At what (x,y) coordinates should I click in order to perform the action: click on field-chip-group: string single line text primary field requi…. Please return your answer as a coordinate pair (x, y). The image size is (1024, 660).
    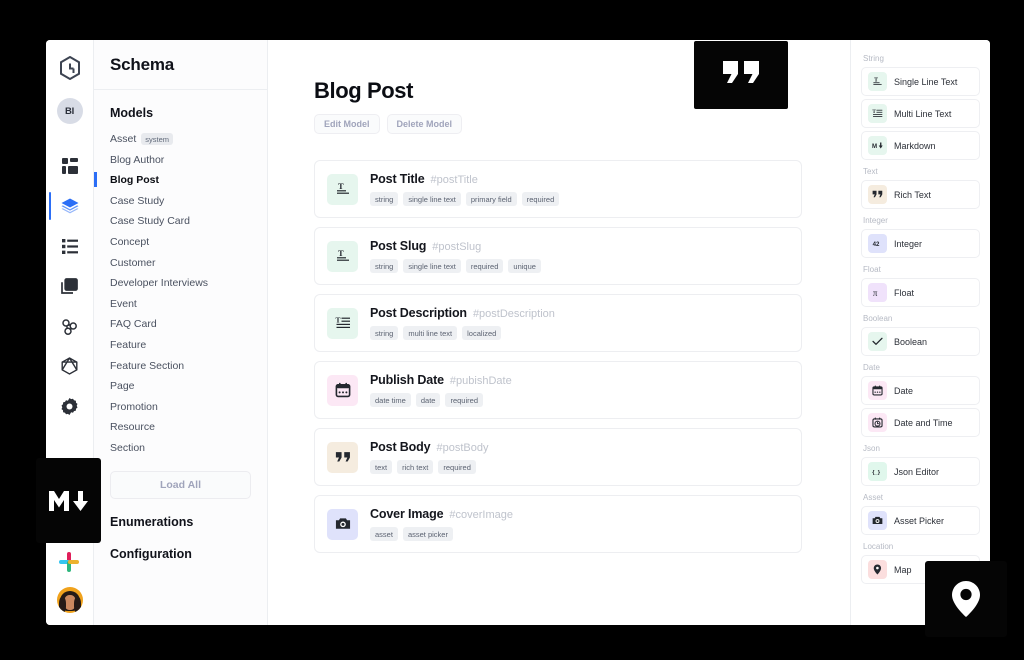
    Looking at the image, I should click on (579, 199).